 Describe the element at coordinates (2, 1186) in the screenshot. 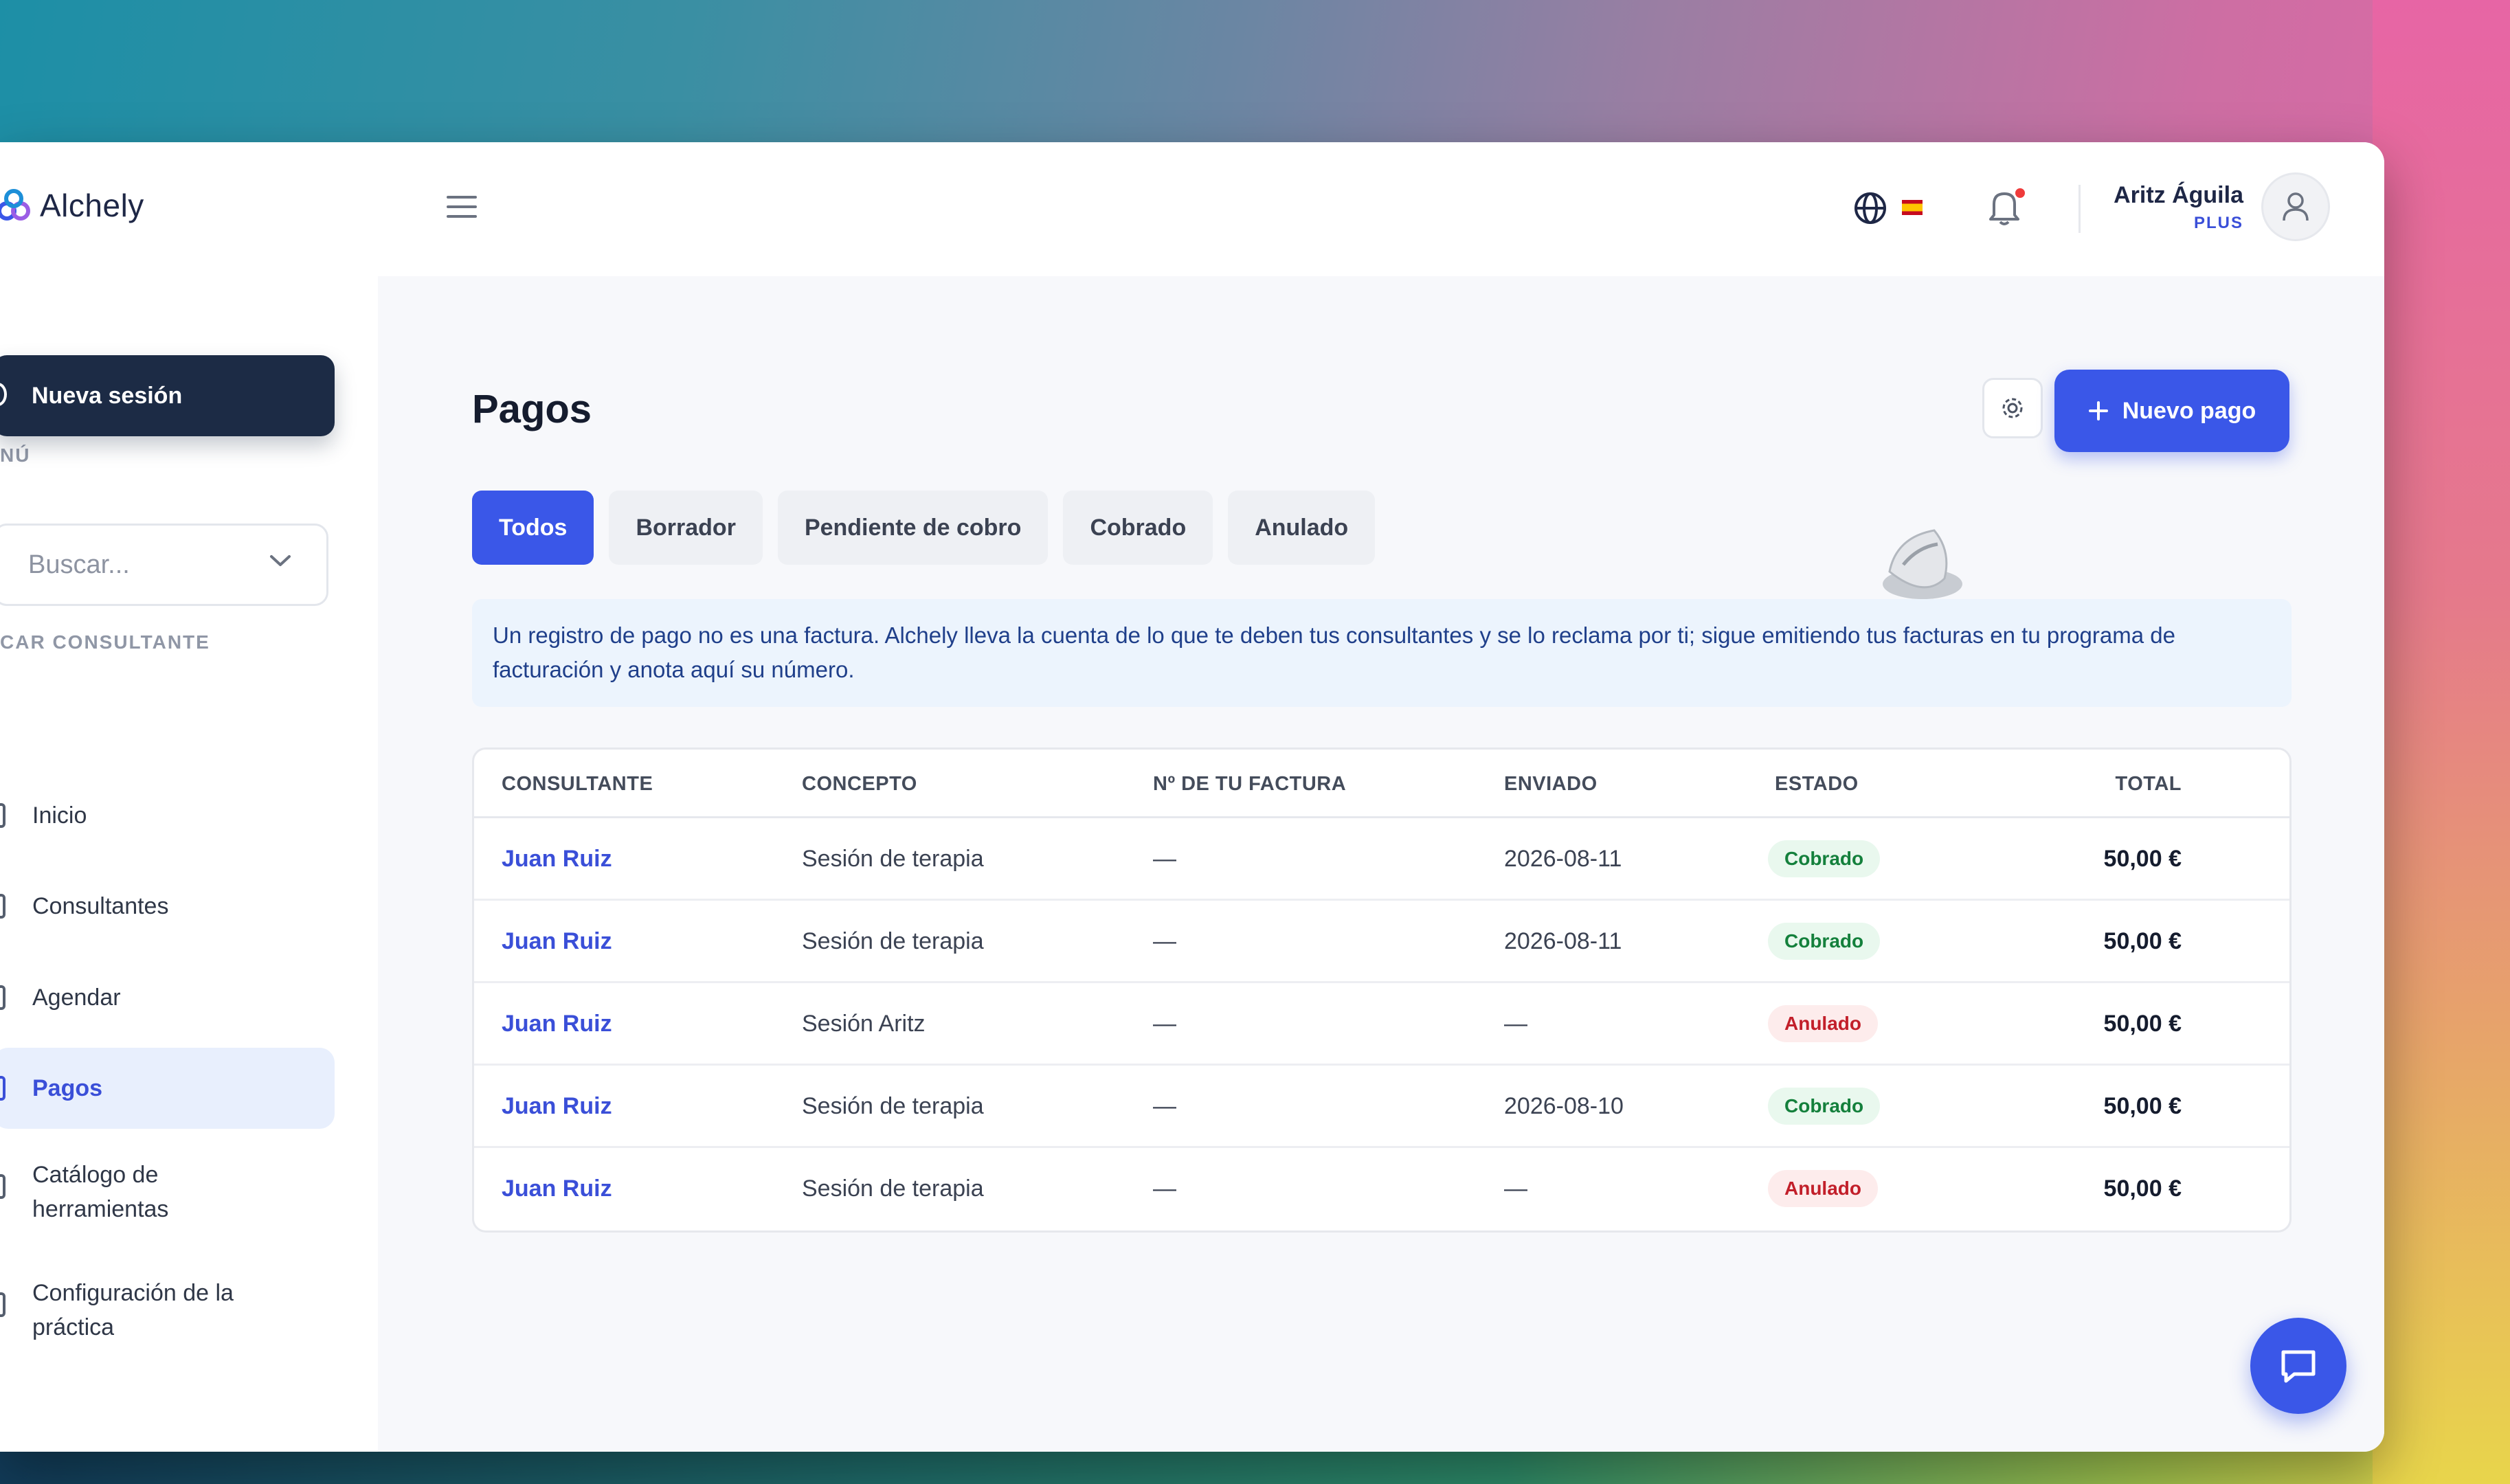

I see `catalog-icon` at that location.